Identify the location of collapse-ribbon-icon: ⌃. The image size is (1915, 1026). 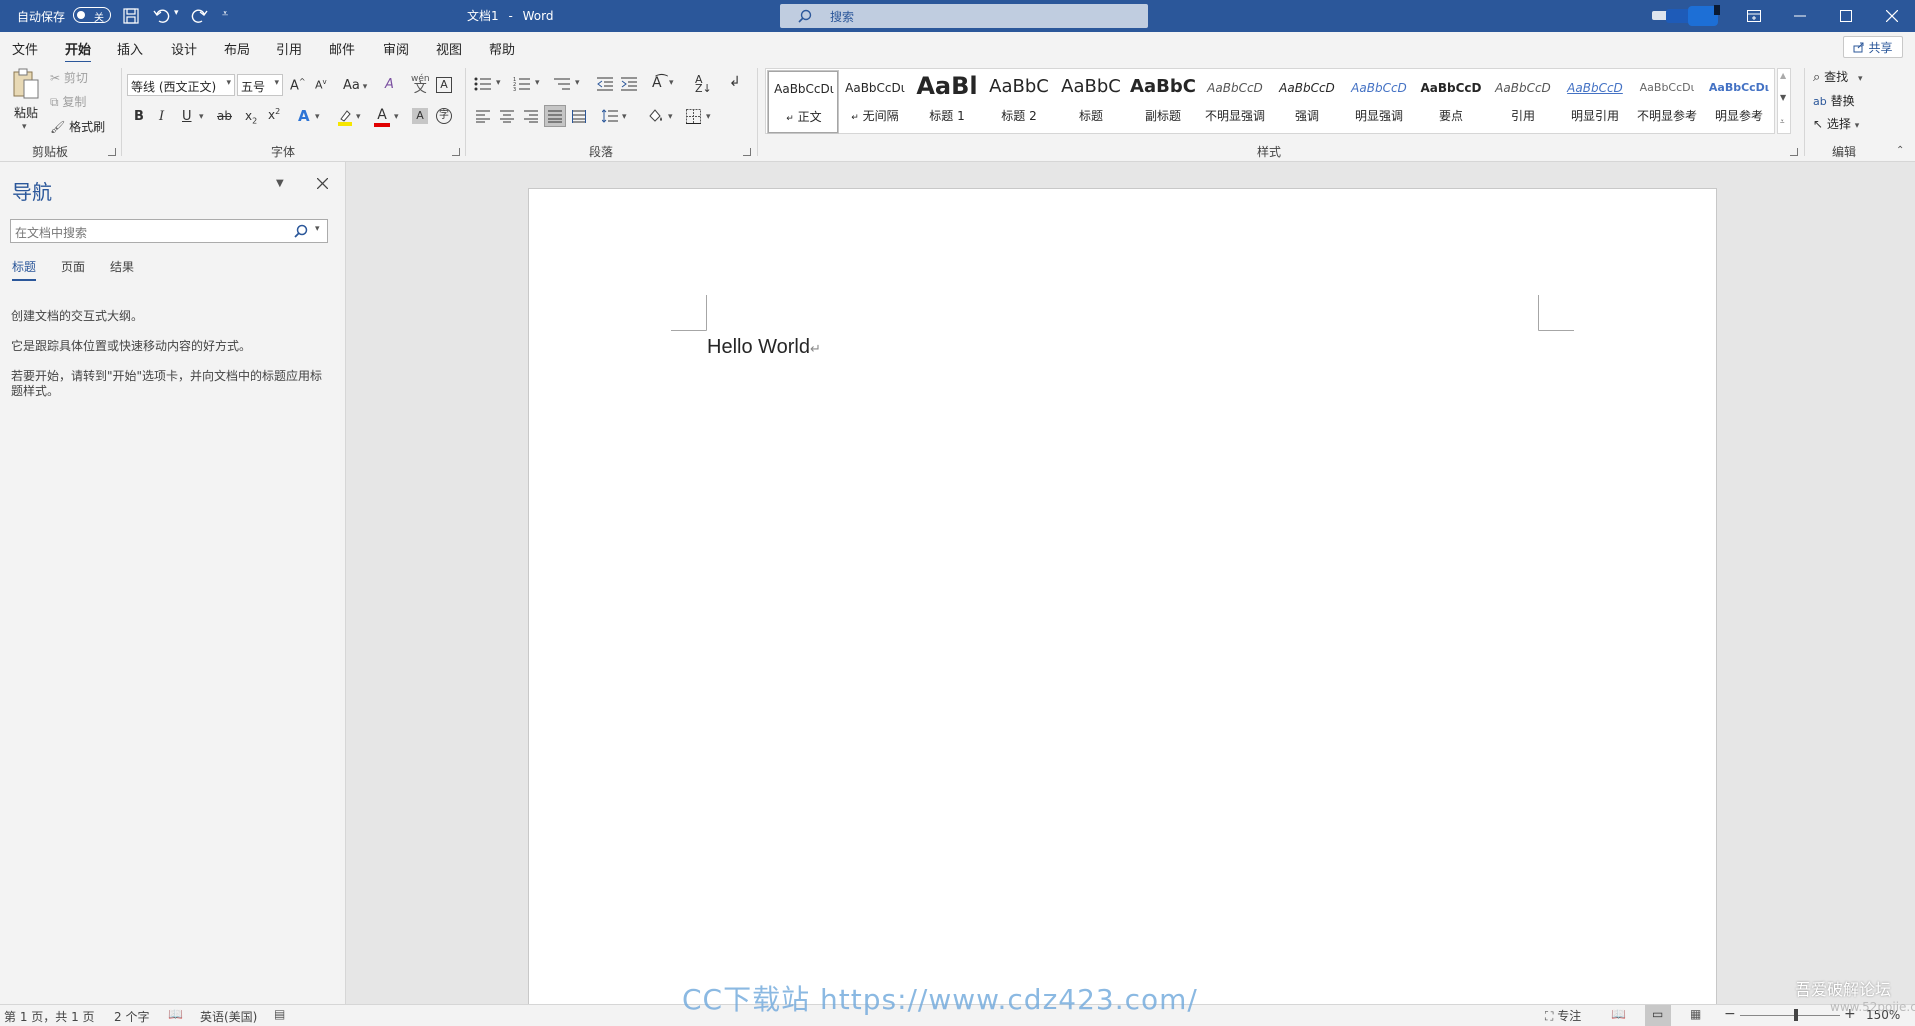
(1900, 150).